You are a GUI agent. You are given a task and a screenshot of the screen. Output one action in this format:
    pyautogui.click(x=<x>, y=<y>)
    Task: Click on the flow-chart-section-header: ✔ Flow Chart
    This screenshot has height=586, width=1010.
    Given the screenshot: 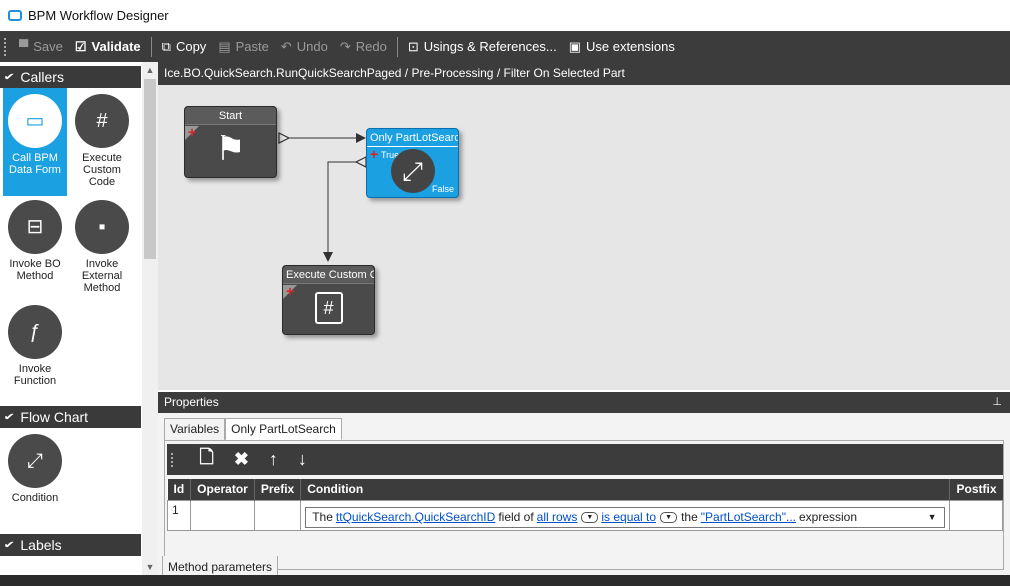 What is the action you would take?
    pyautogui.click(x=70, y=417)
    